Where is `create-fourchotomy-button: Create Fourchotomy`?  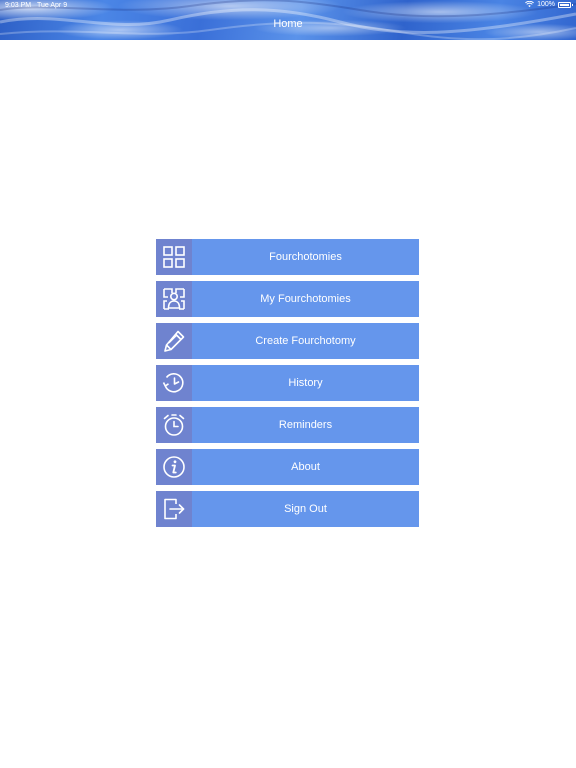 create-fourchotomy-button: Create Fourchotomy is located at coordinates (287, 341).